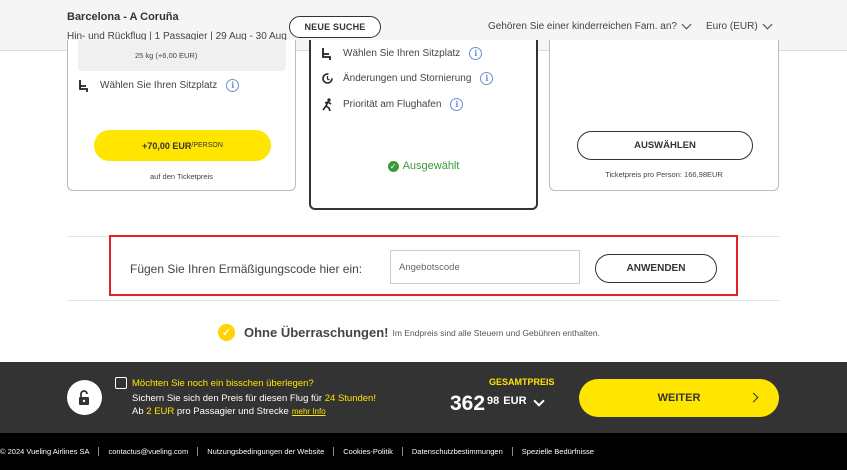  What do you see at coordinates (350, 398) in the screenshot?
I see `hold-duration: 24 Stunden!` at bounding box center [350, 398].